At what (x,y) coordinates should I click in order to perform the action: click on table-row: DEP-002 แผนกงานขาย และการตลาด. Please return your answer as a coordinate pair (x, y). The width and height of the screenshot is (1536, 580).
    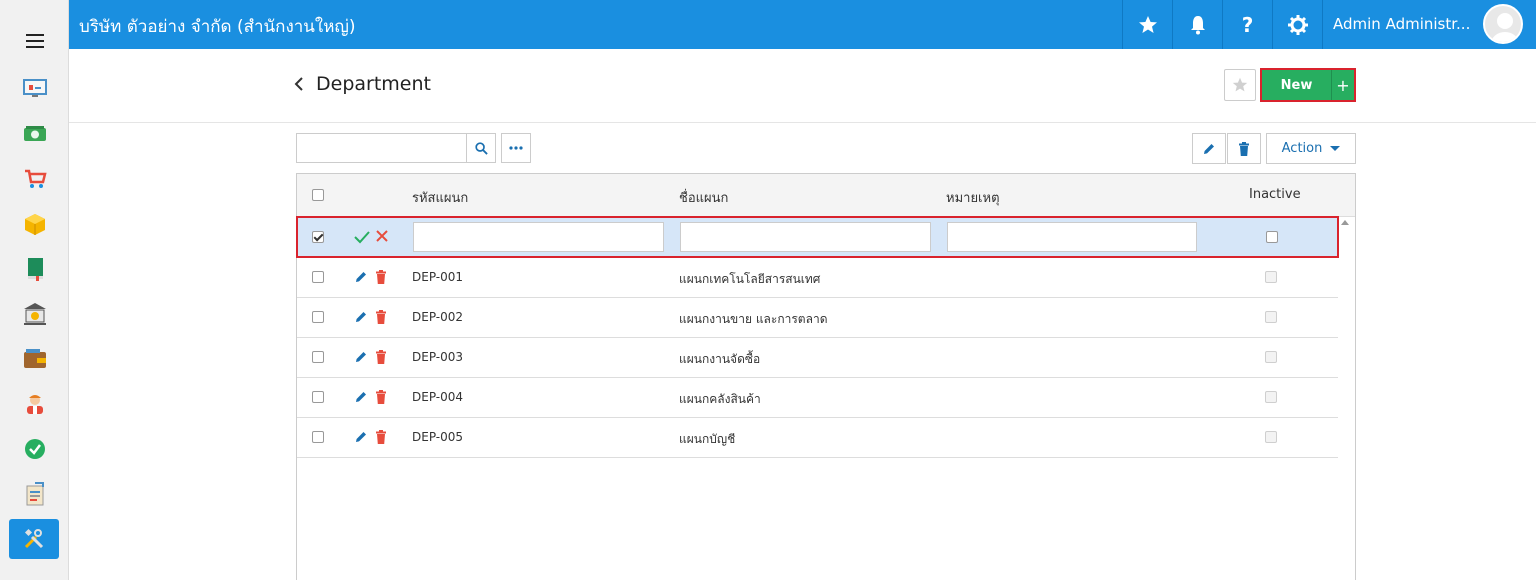
    Looking at the image, I should click on (817, 318).